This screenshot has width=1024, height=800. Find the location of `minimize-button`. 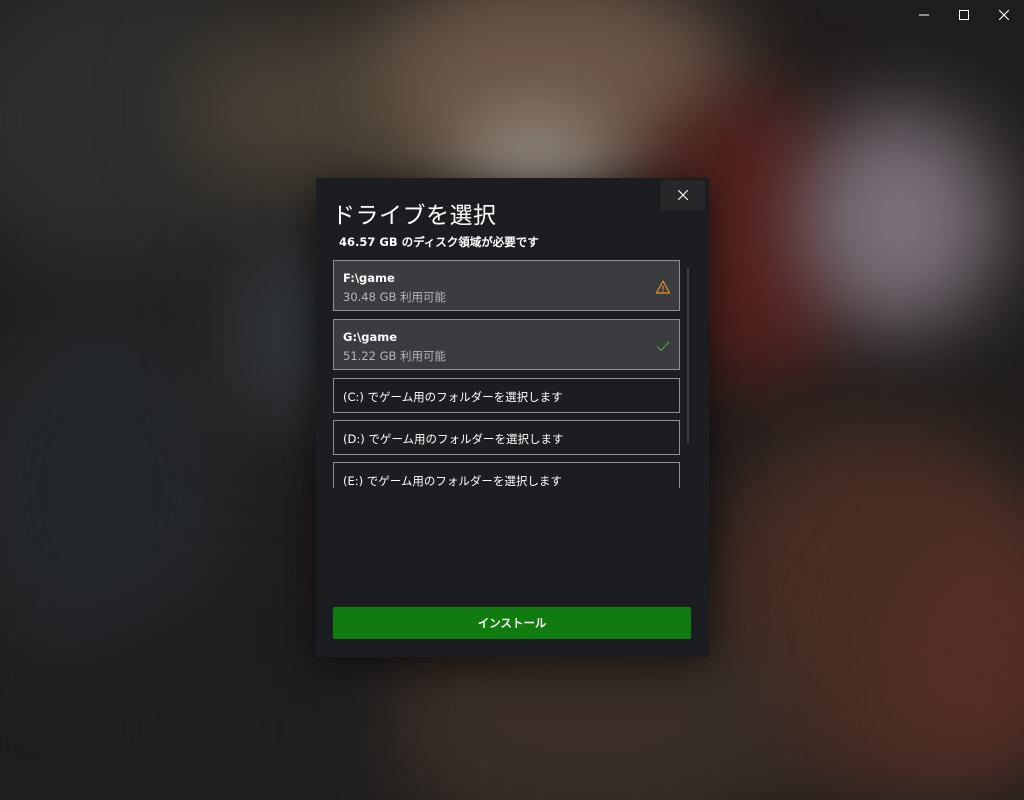

minimize-button is located at coordinates (924, 15).